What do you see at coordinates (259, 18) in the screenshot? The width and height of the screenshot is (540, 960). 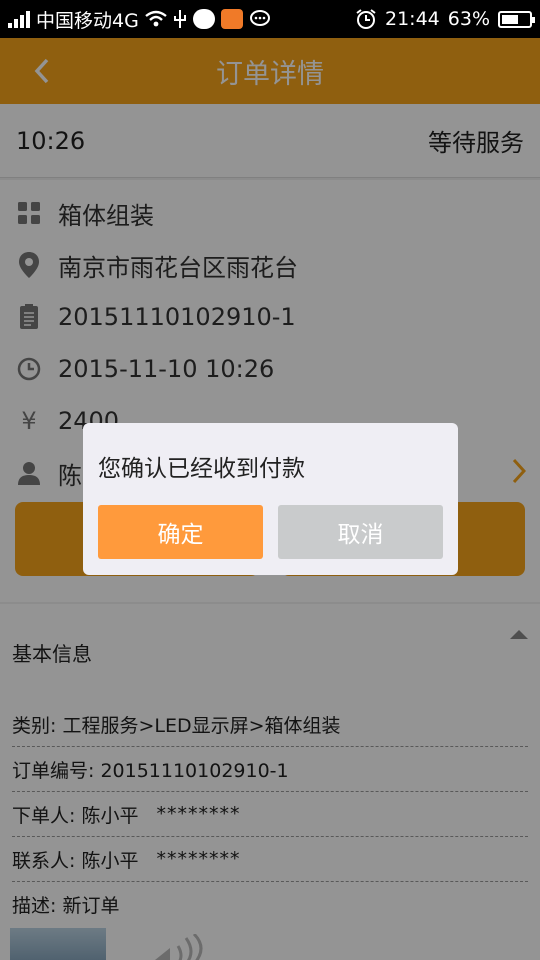 I see `chat-icon` at bounding box center [259, 18].